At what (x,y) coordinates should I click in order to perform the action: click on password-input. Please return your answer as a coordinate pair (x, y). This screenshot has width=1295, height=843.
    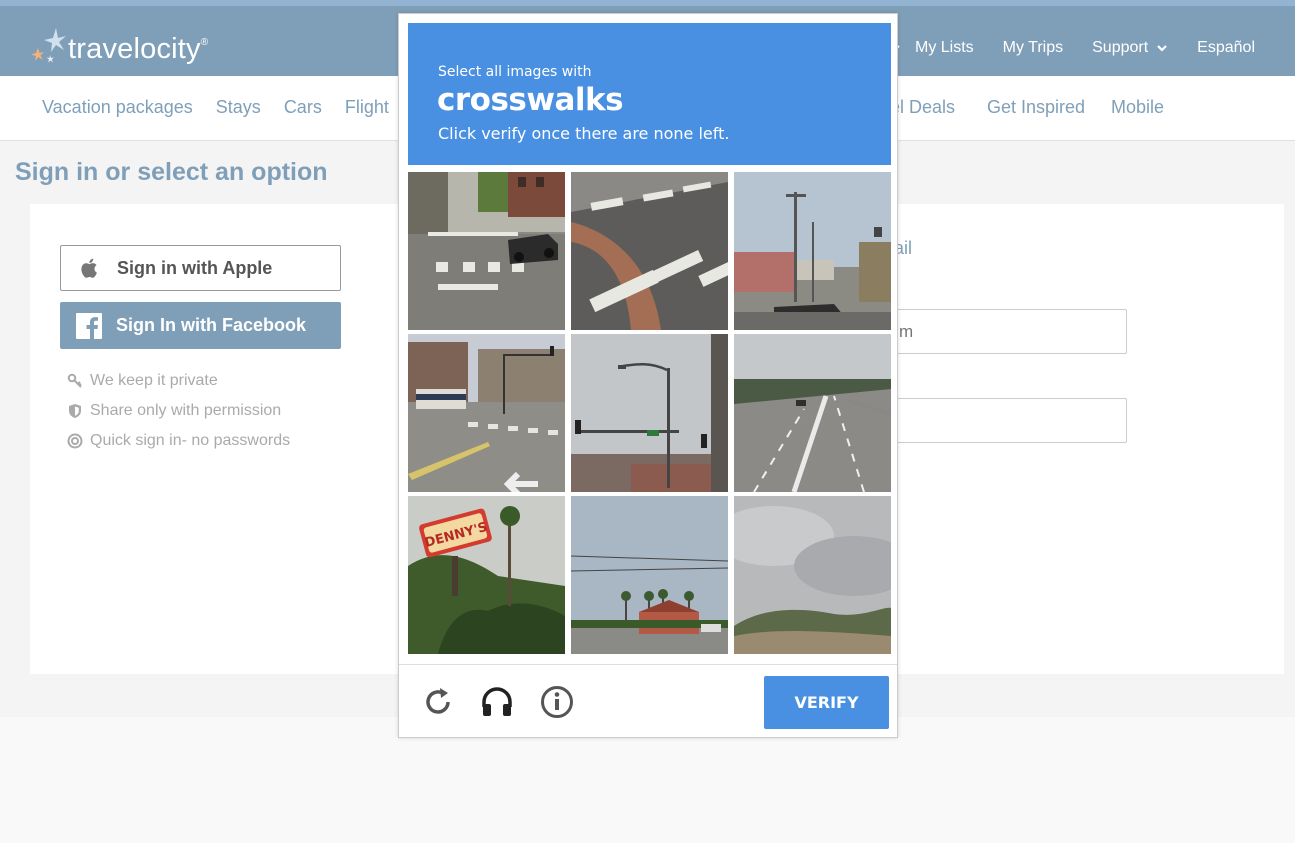
    Looking at the image, I should click on (1009, 420).